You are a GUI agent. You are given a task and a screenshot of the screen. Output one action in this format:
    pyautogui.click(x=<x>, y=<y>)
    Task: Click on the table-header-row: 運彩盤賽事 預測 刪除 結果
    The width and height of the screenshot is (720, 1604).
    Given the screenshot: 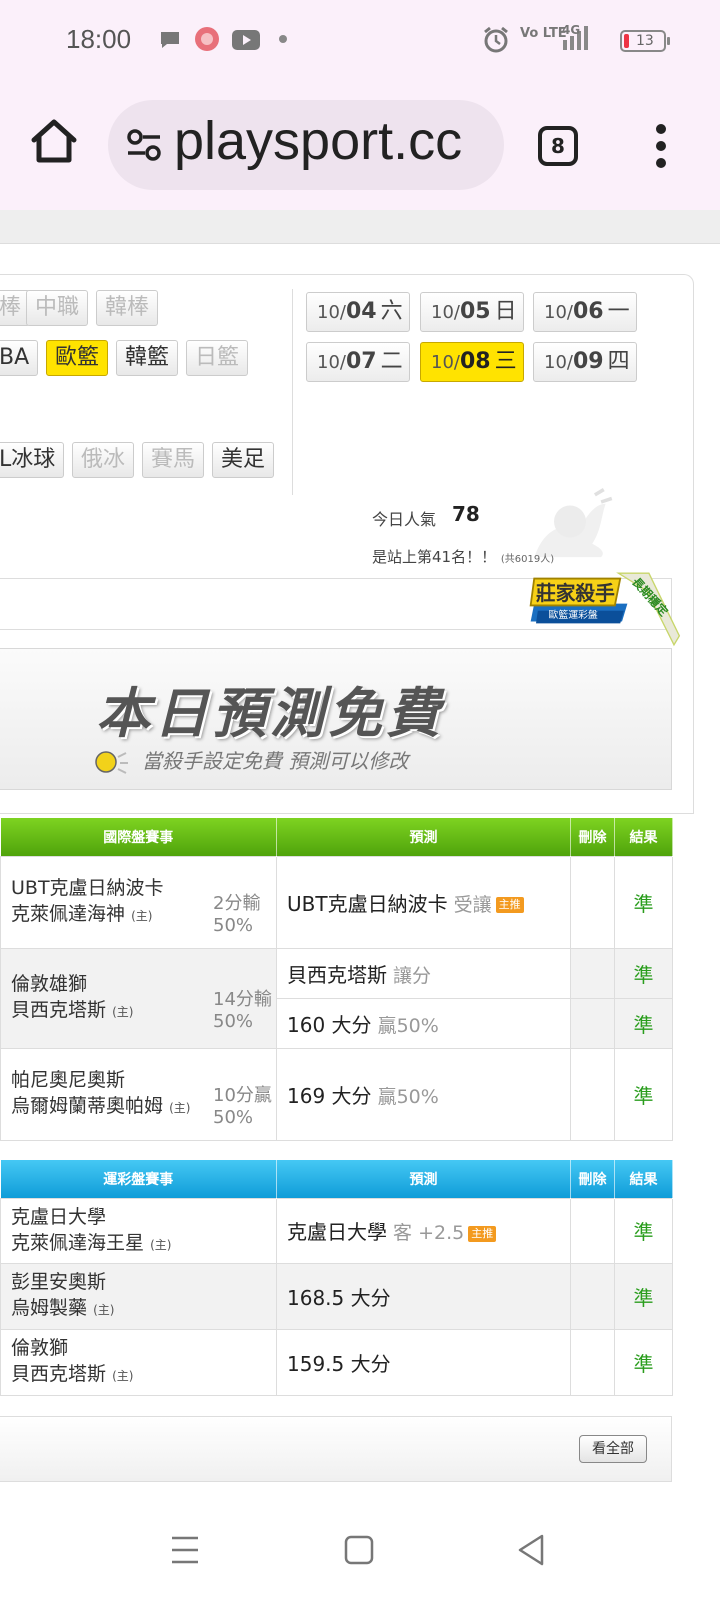 What is the action you would take?
    pyautogui.click(x=336, y=1179)
    